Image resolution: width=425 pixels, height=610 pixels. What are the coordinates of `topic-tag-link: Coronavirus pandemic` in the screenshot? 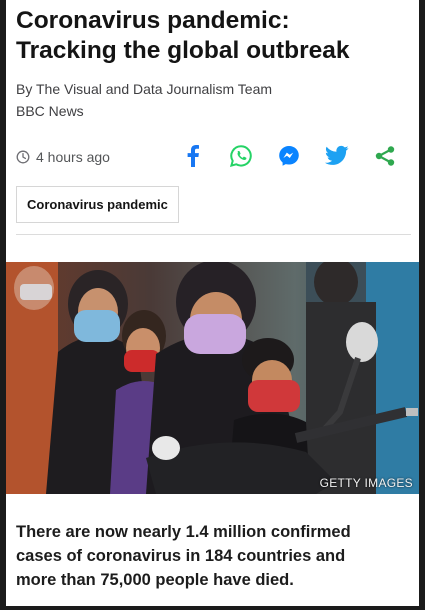 It's located at (97, 204).